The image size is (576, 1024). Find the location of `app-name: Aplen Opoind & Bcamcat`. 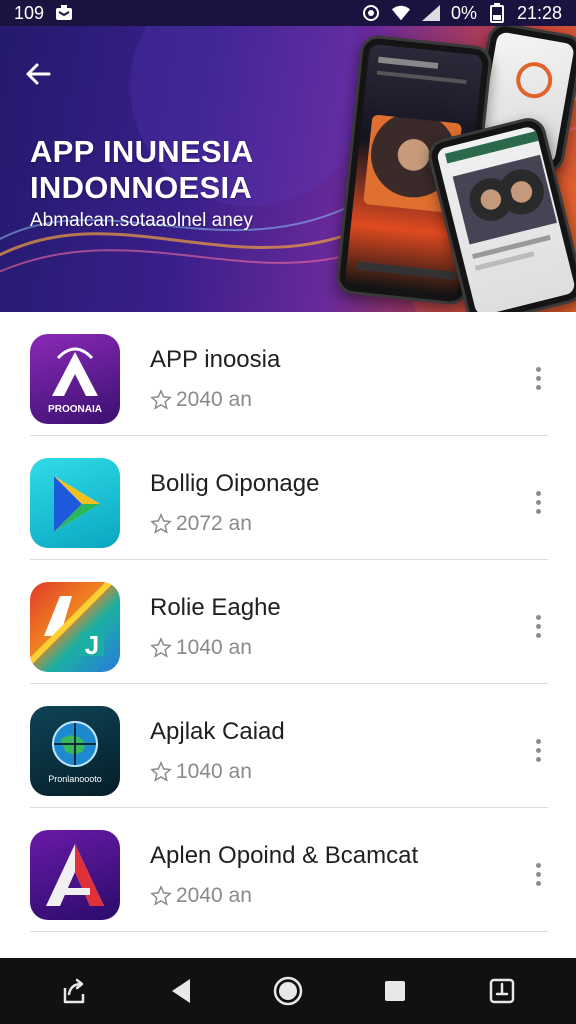

app-name: Aplen Opoind & Bcamcat is located at coordinates (284, 855).